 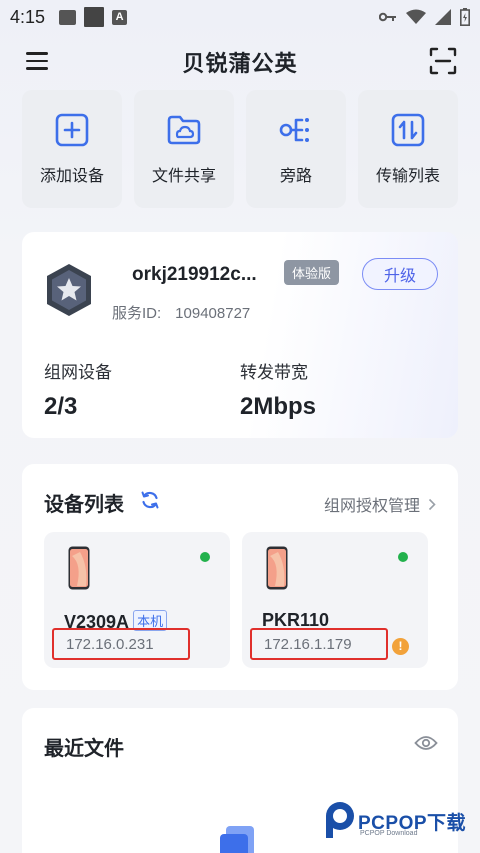 I want to click on eye-icon, so click(x=426, y=743).